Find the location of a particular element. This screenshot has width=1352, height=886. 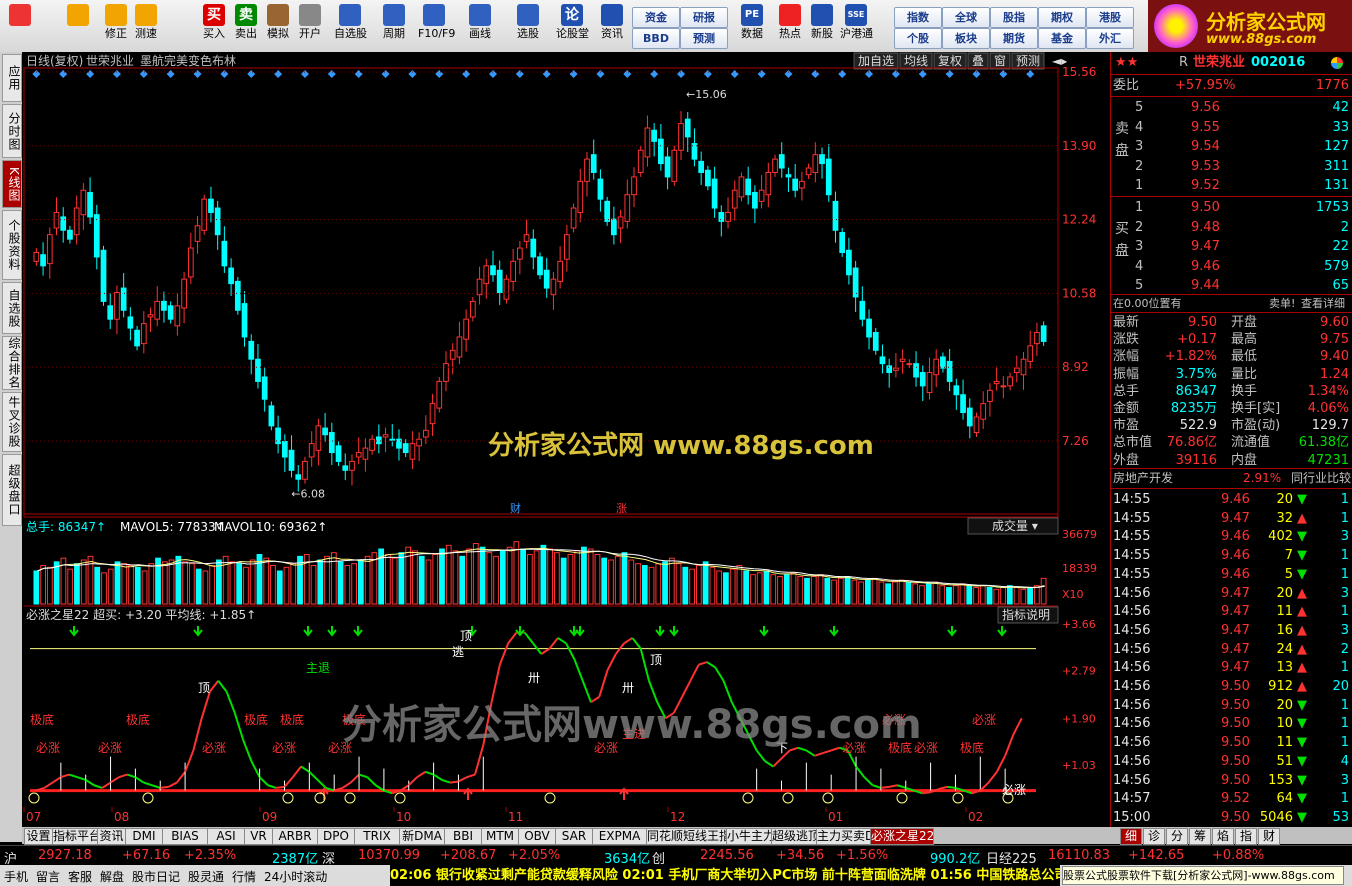

indicator-tab: 必涨之星22 is located at coordinates (902, 836).